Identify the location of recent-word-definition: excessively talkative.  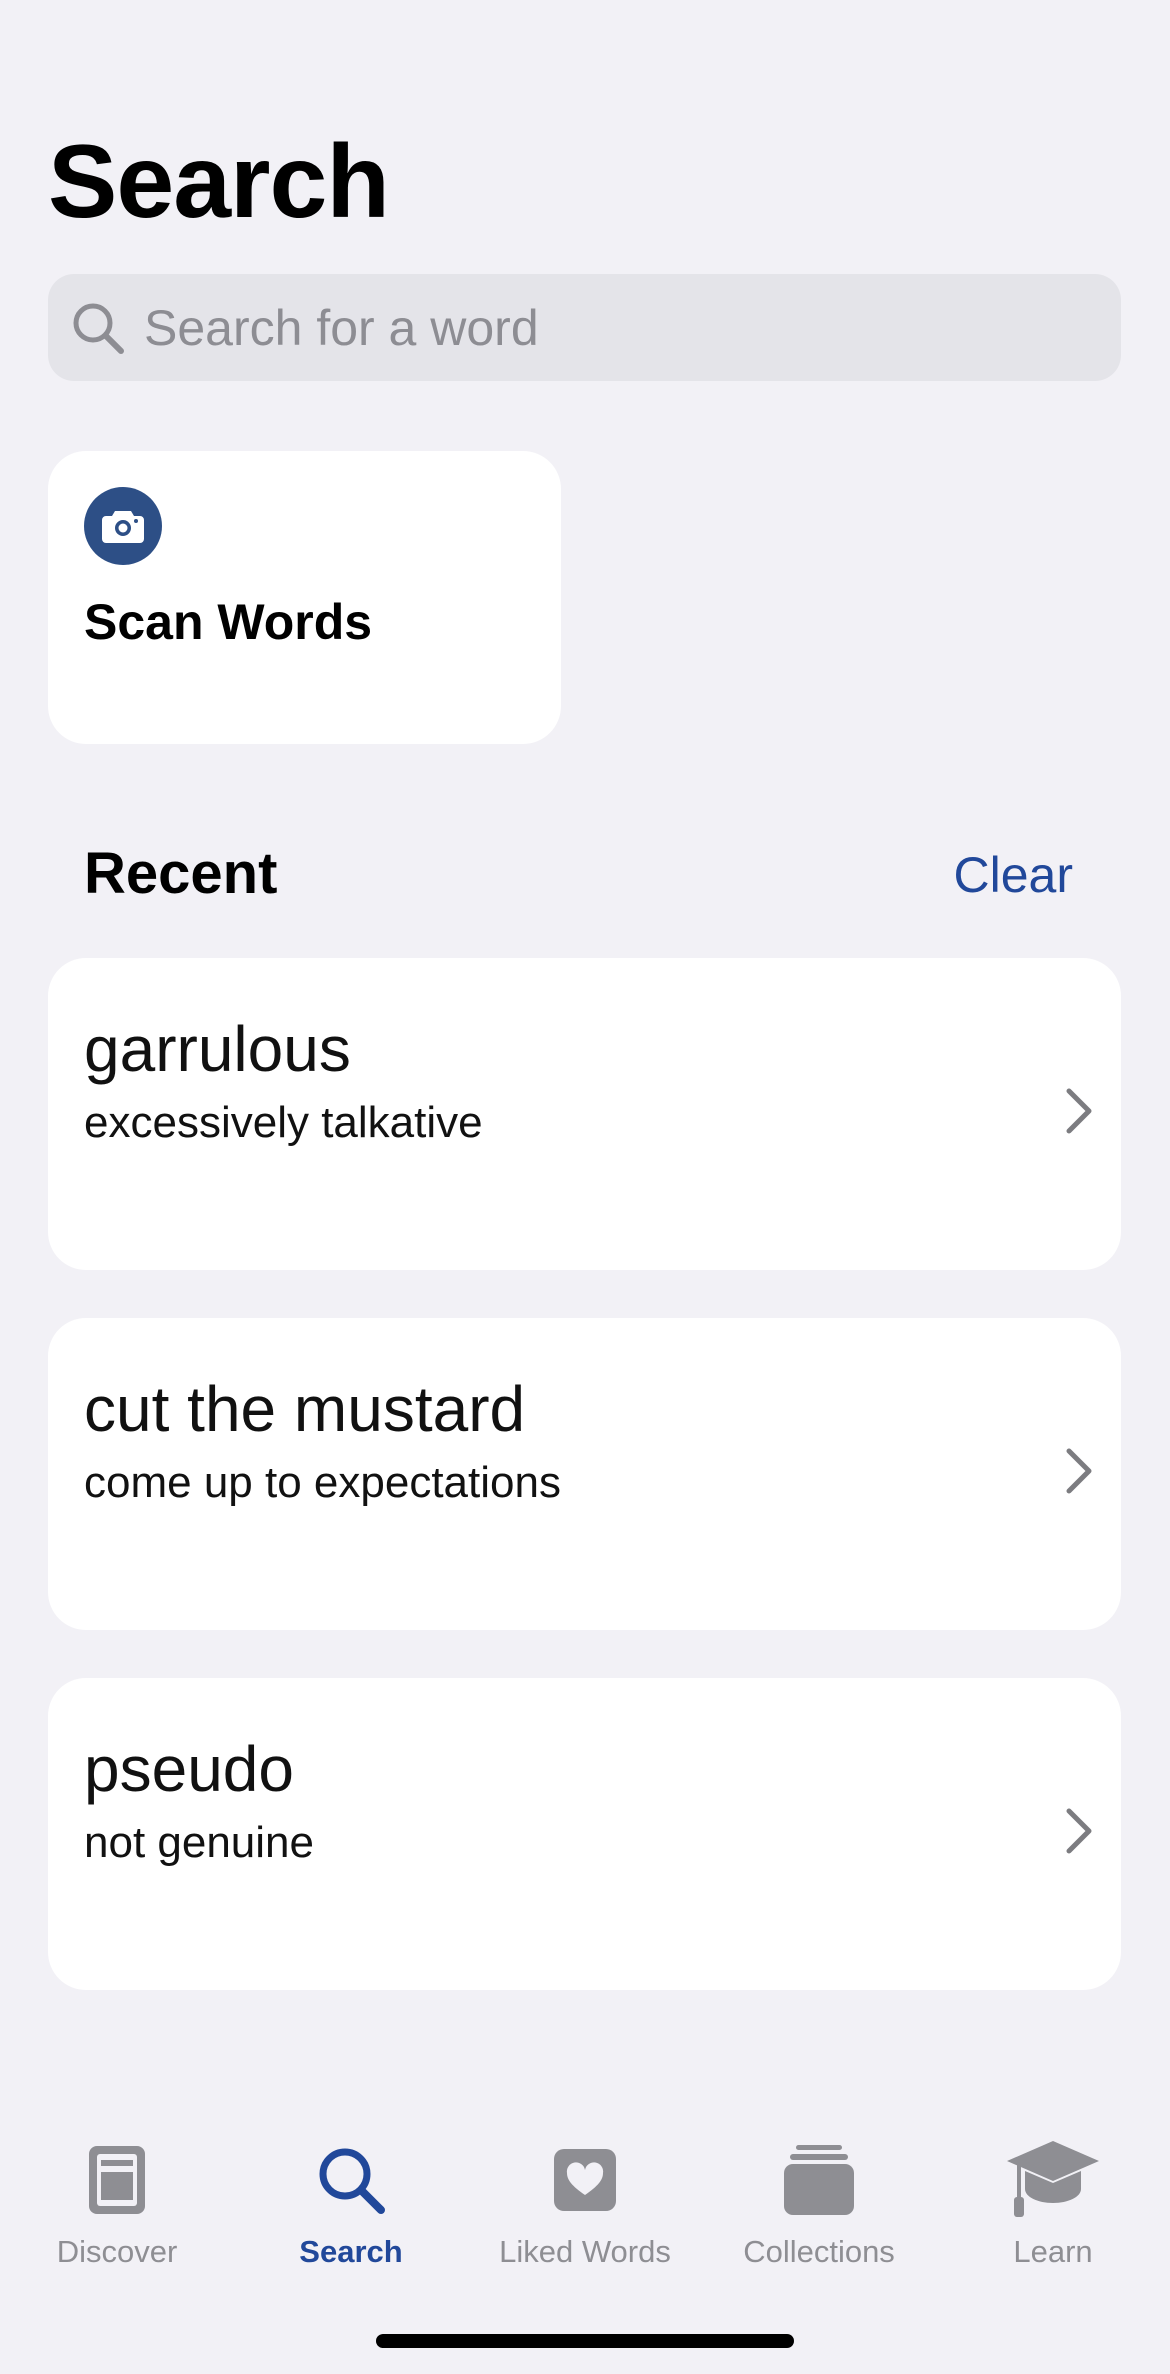
(283, 1122).